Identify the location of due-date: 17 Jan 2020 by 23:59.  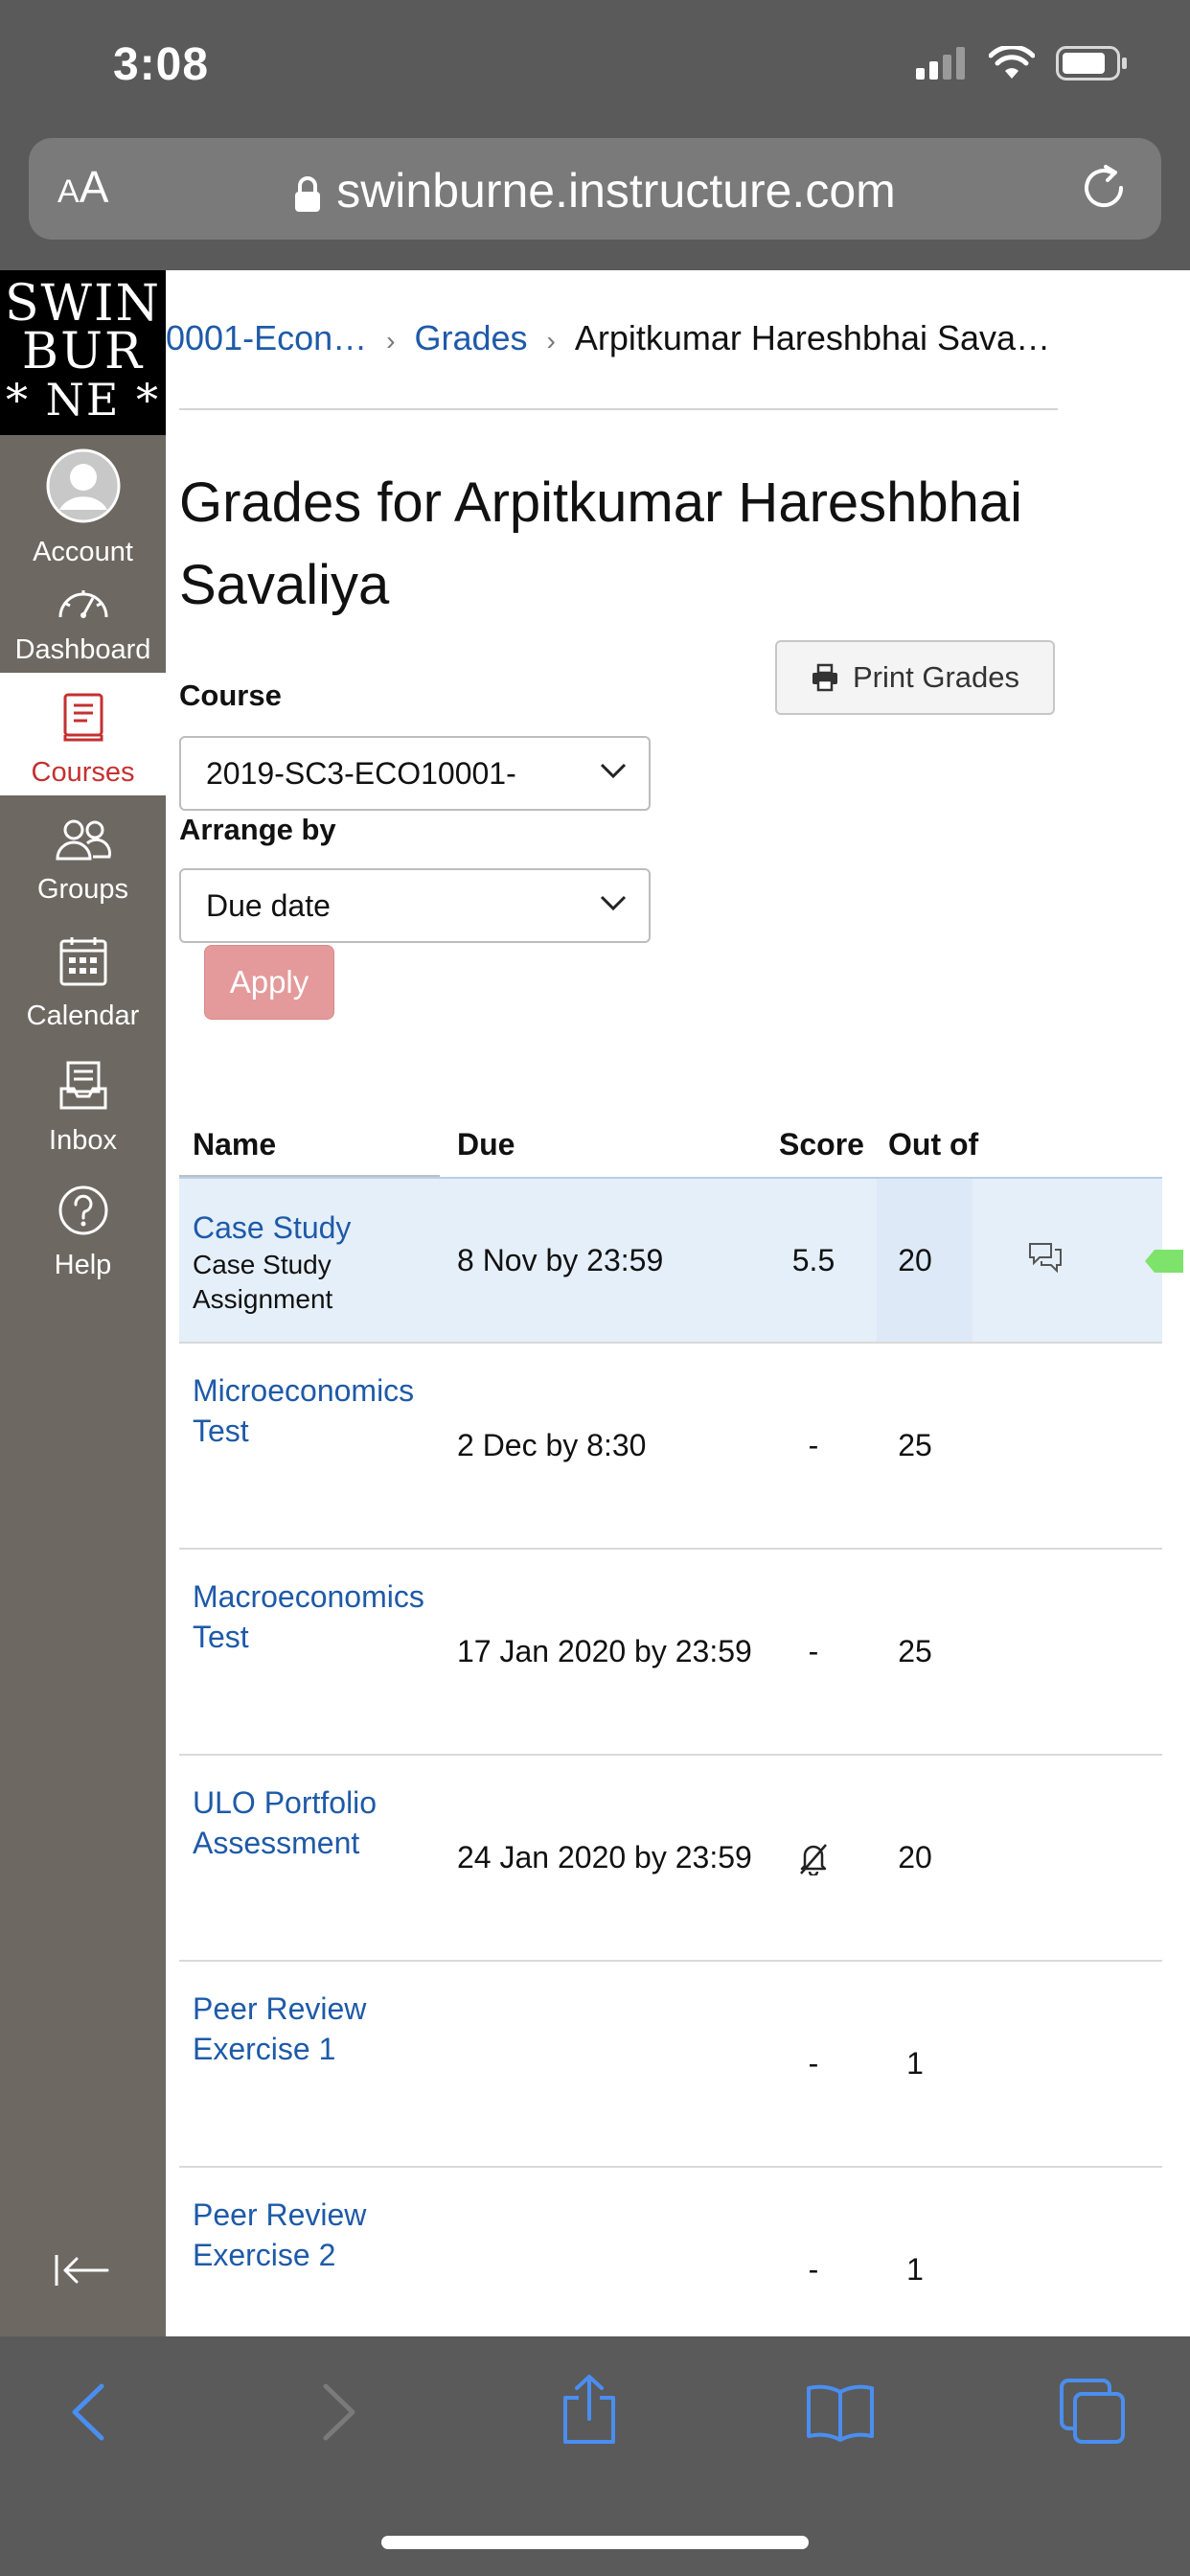
(605, 1651).